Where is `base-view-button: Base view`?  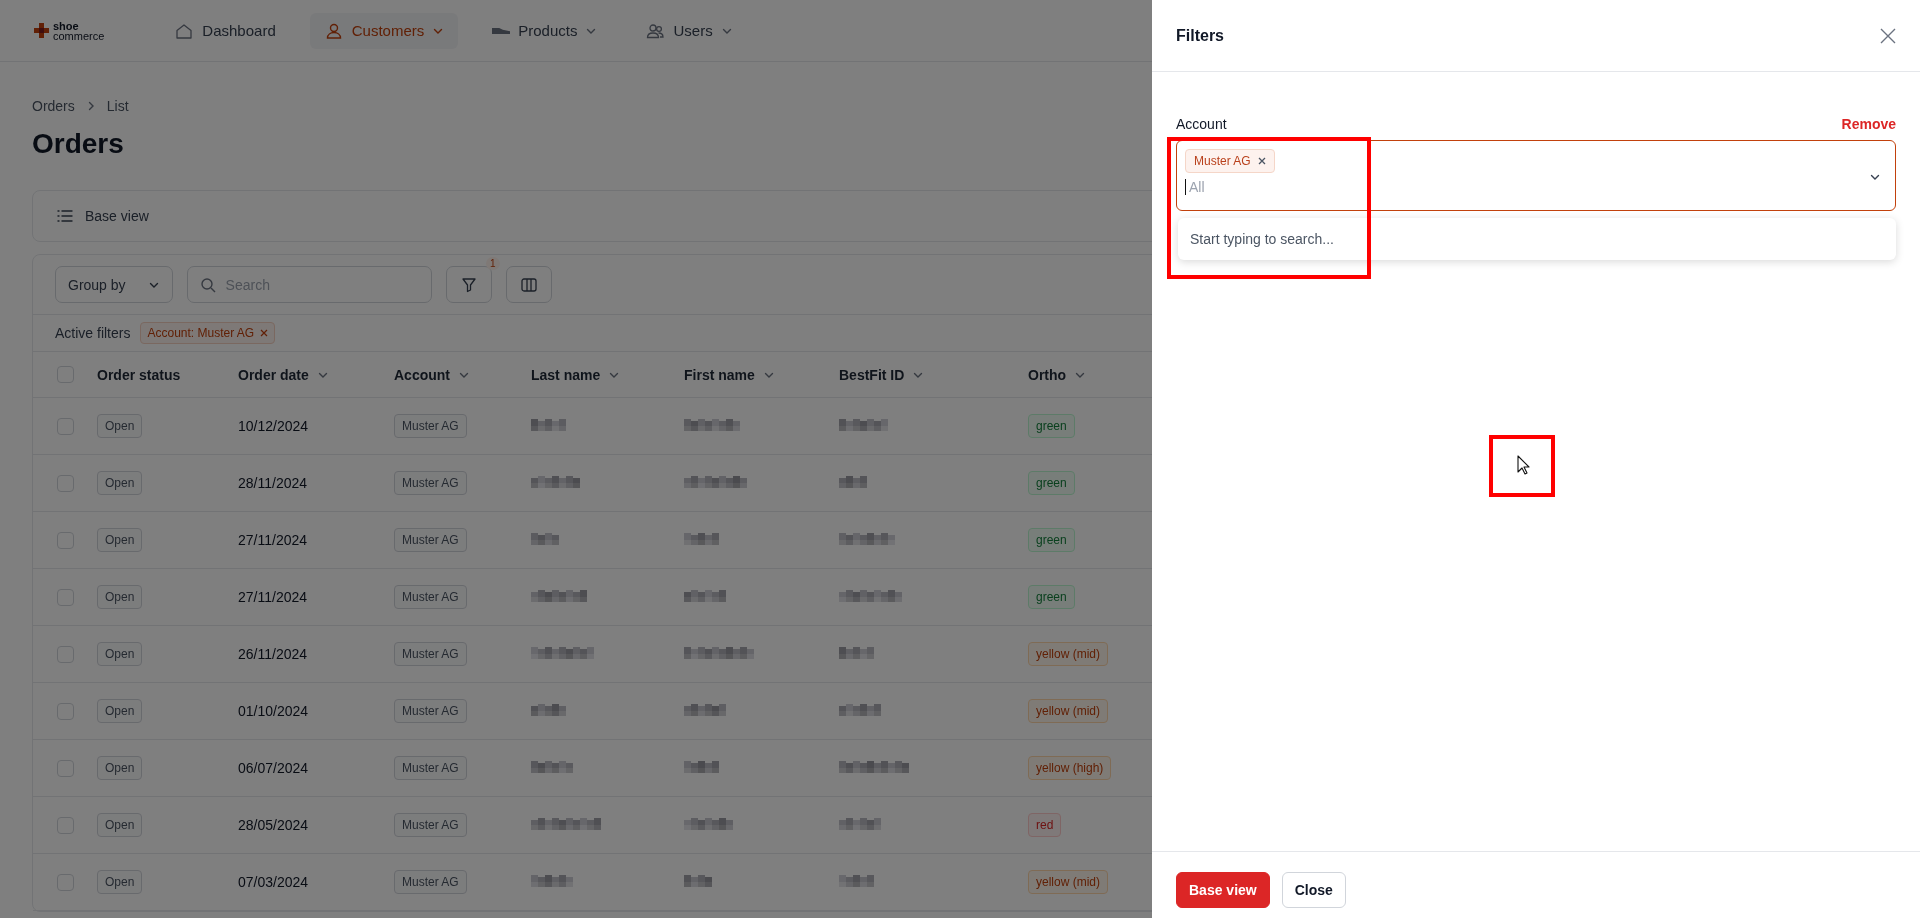
base-view-button: Base view is located at coordinates (1223, 890).